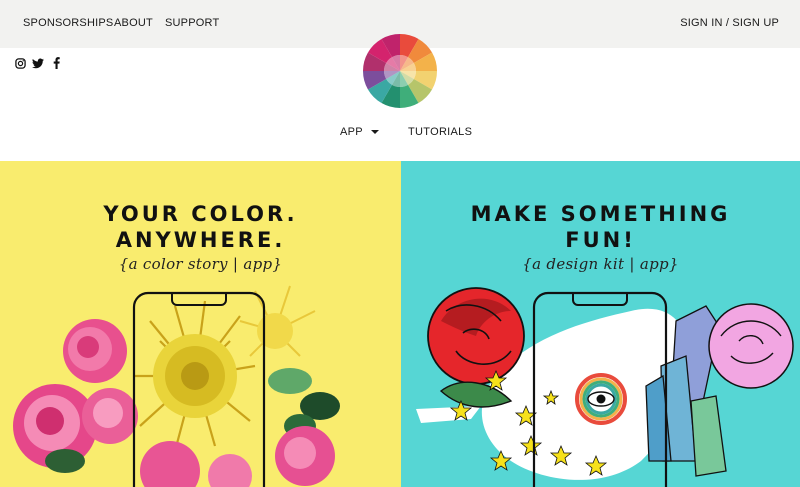 The height and width of the screenshot is (487, 800). Describe the element at coordinates (729, 23) in the screenshot. I see `sign-in-sign-up-link: SIGN IN / SIGN UP` at that location.